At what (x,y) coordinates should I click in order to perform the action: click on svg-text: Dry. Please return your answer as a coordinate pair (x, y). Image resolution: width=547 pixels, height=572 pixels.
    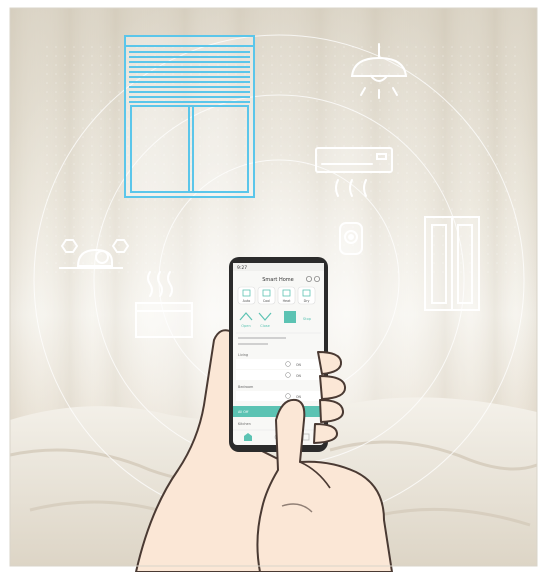
    Looking at the image, I should click on (307, 301).